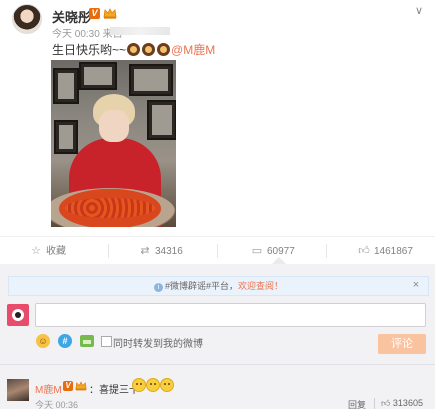 This screenshot has width=435, height=411. What do you see at coordinates (193, 50) in the screenshot?
I see `mention-link: @M鹿M` at bounding box center [193, 50].